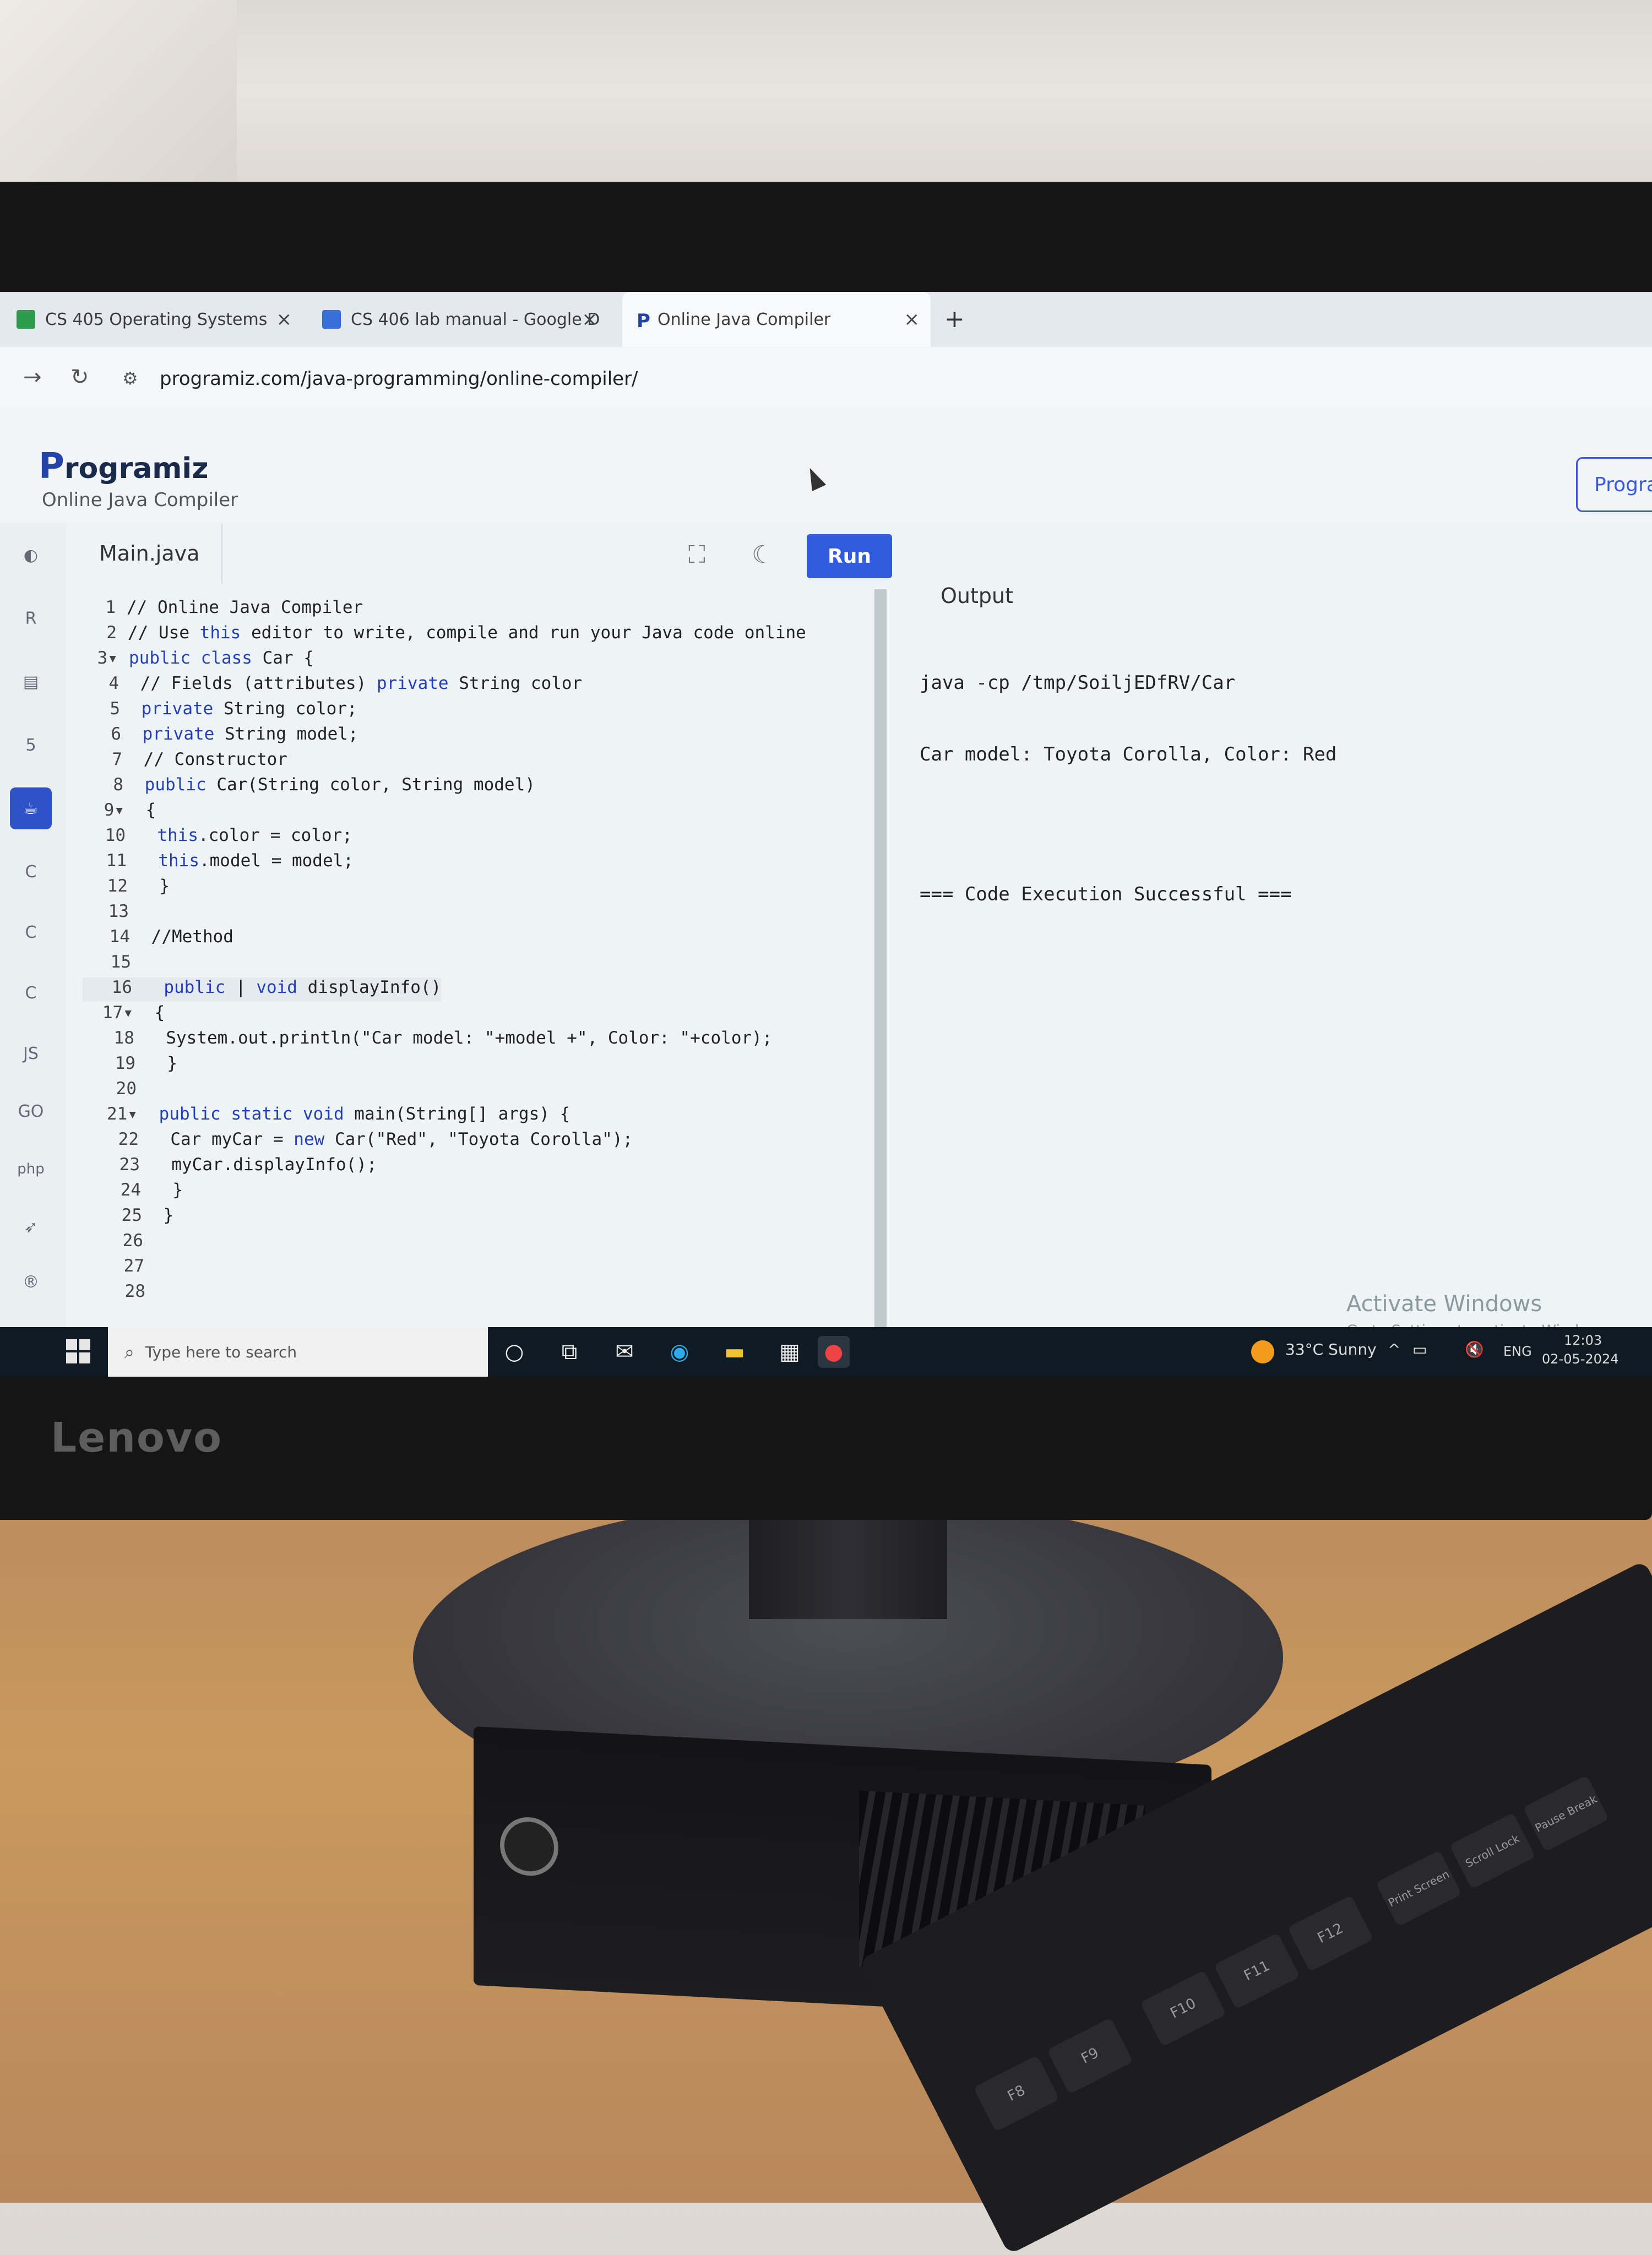  I want to click on dark-mode-icon: ☾, so click(762, 555).